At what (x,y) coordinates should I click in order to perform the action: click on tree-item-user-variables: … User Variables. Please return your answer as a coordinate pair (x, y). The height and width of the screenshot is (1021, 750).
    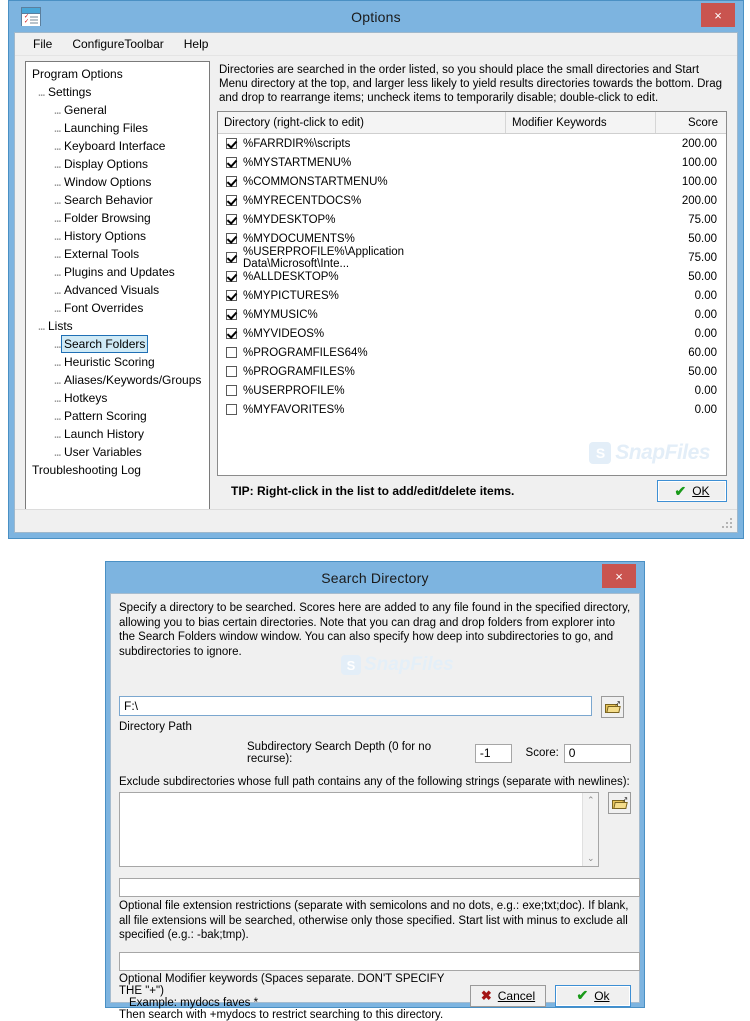
    Looking at the image, I should click on (119, 452).